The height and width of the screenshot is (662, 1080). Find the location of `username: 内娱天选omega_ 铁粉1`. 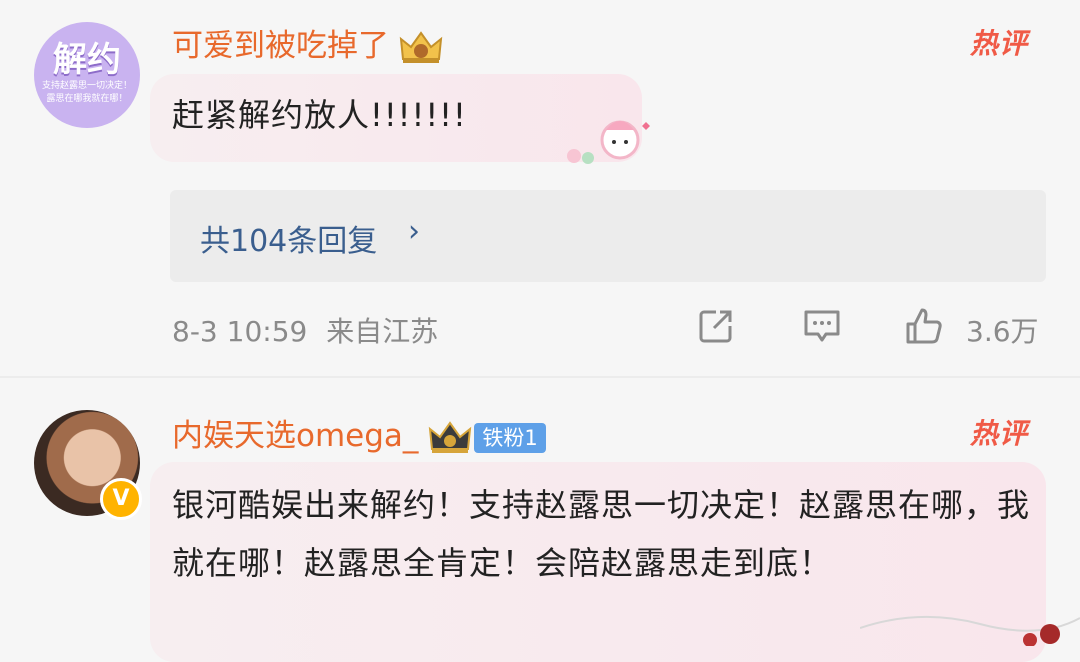

username: 内娱天选omega_ 铁粉1 is located at coordinates (359, 432).